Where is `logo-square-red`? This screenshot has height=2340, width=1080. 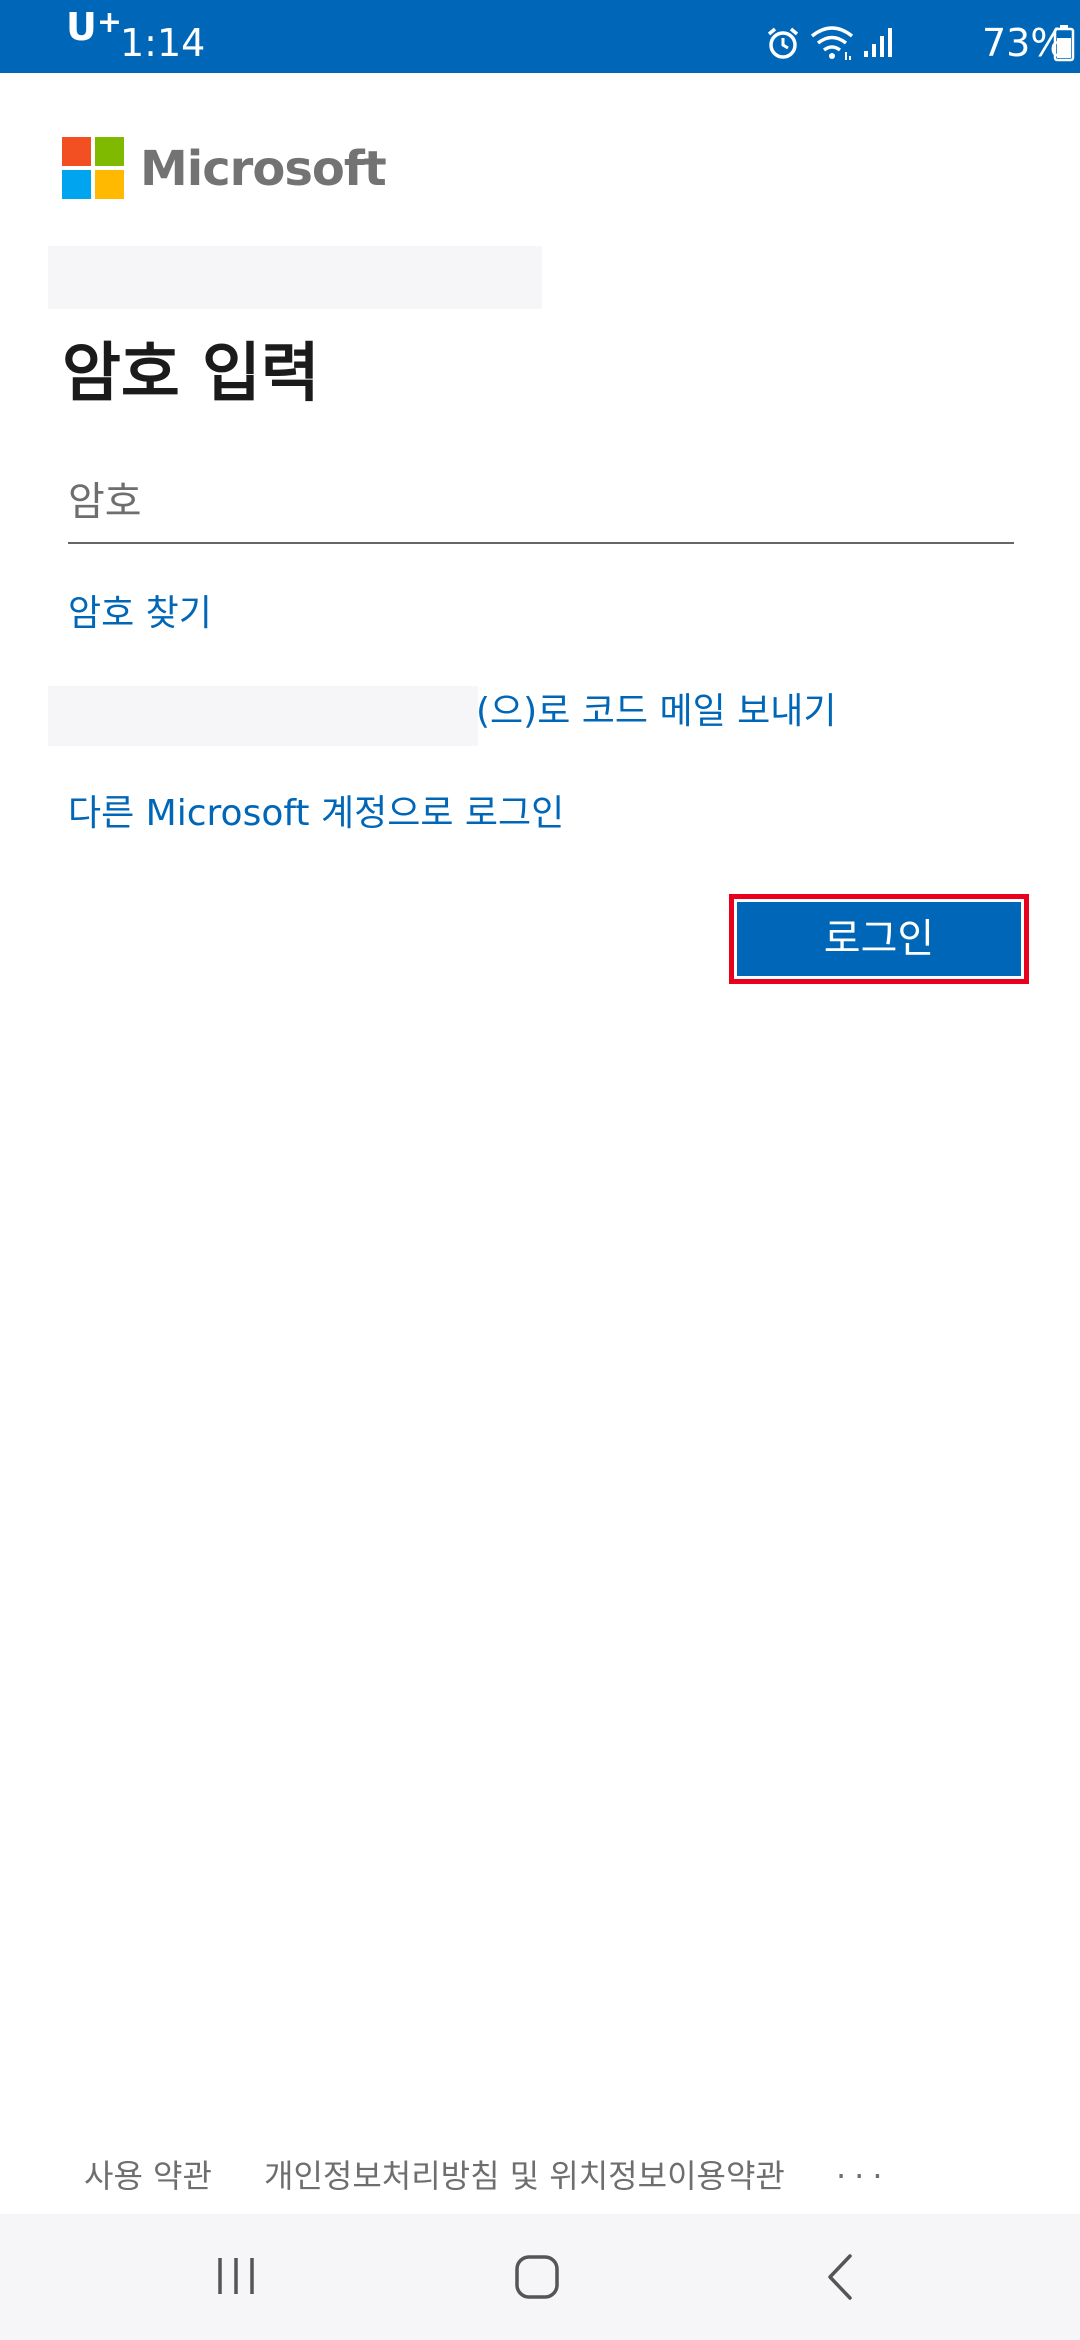 logo-square-red is located at coordinates (76, 151).